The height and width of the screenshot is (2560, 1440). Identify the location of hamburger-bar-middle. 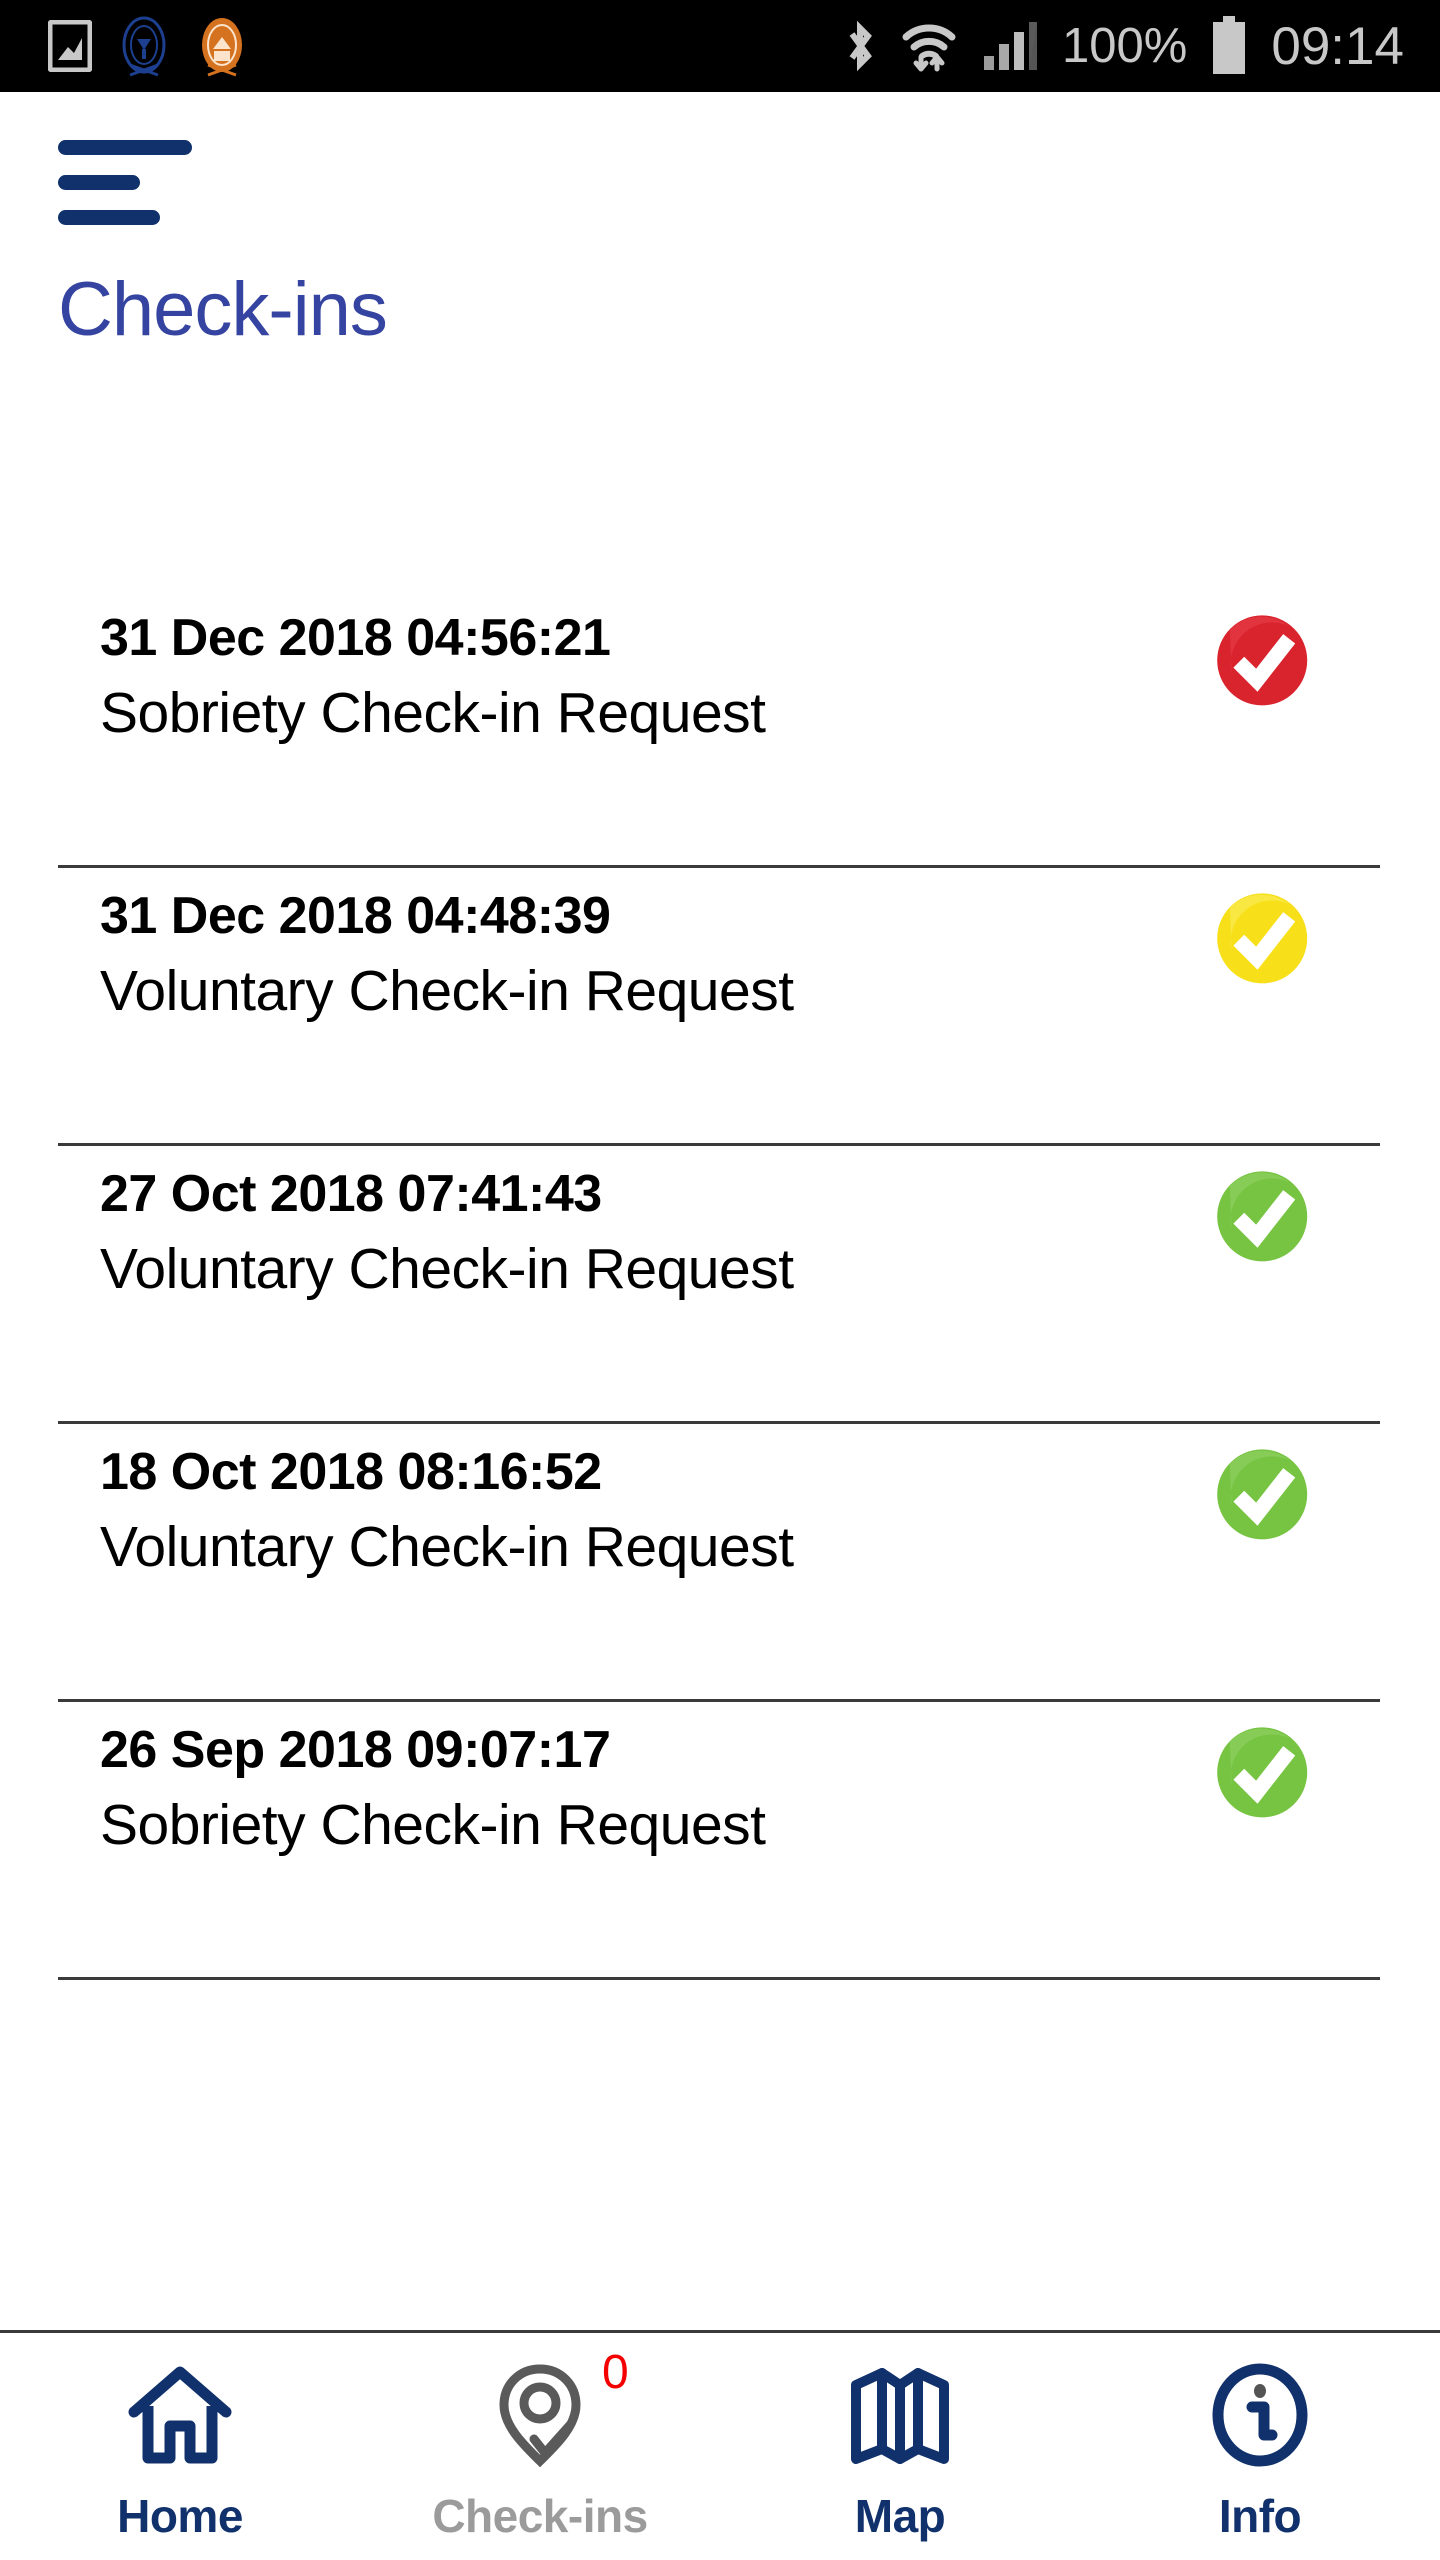
(99, 182).